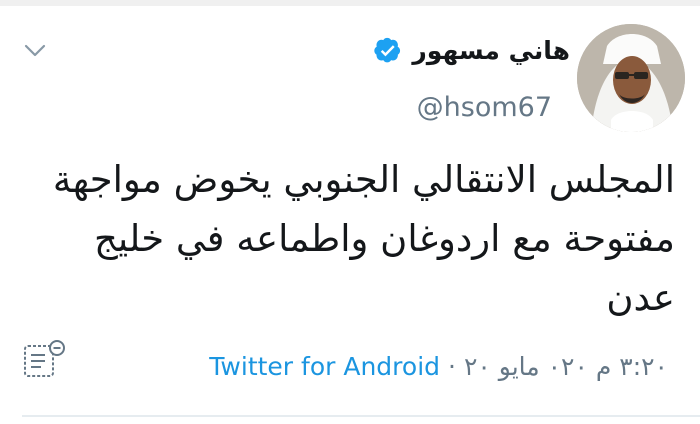 The width and height of the screenshot is (700, 424). Describe the element at coordinates (45, 358) in the screenshot. I see `analytics-icon` at that location.